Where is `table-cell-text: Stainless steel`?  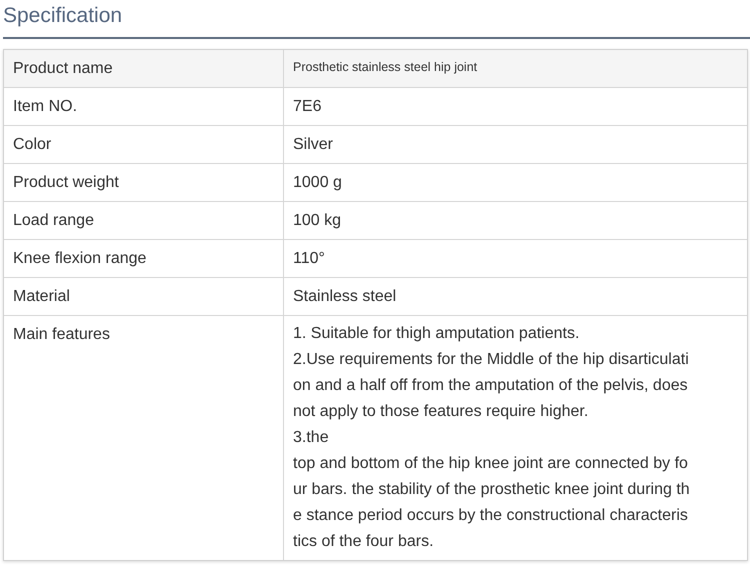 table-cell-text: Stainless steel is located at coordinates (345, 297).